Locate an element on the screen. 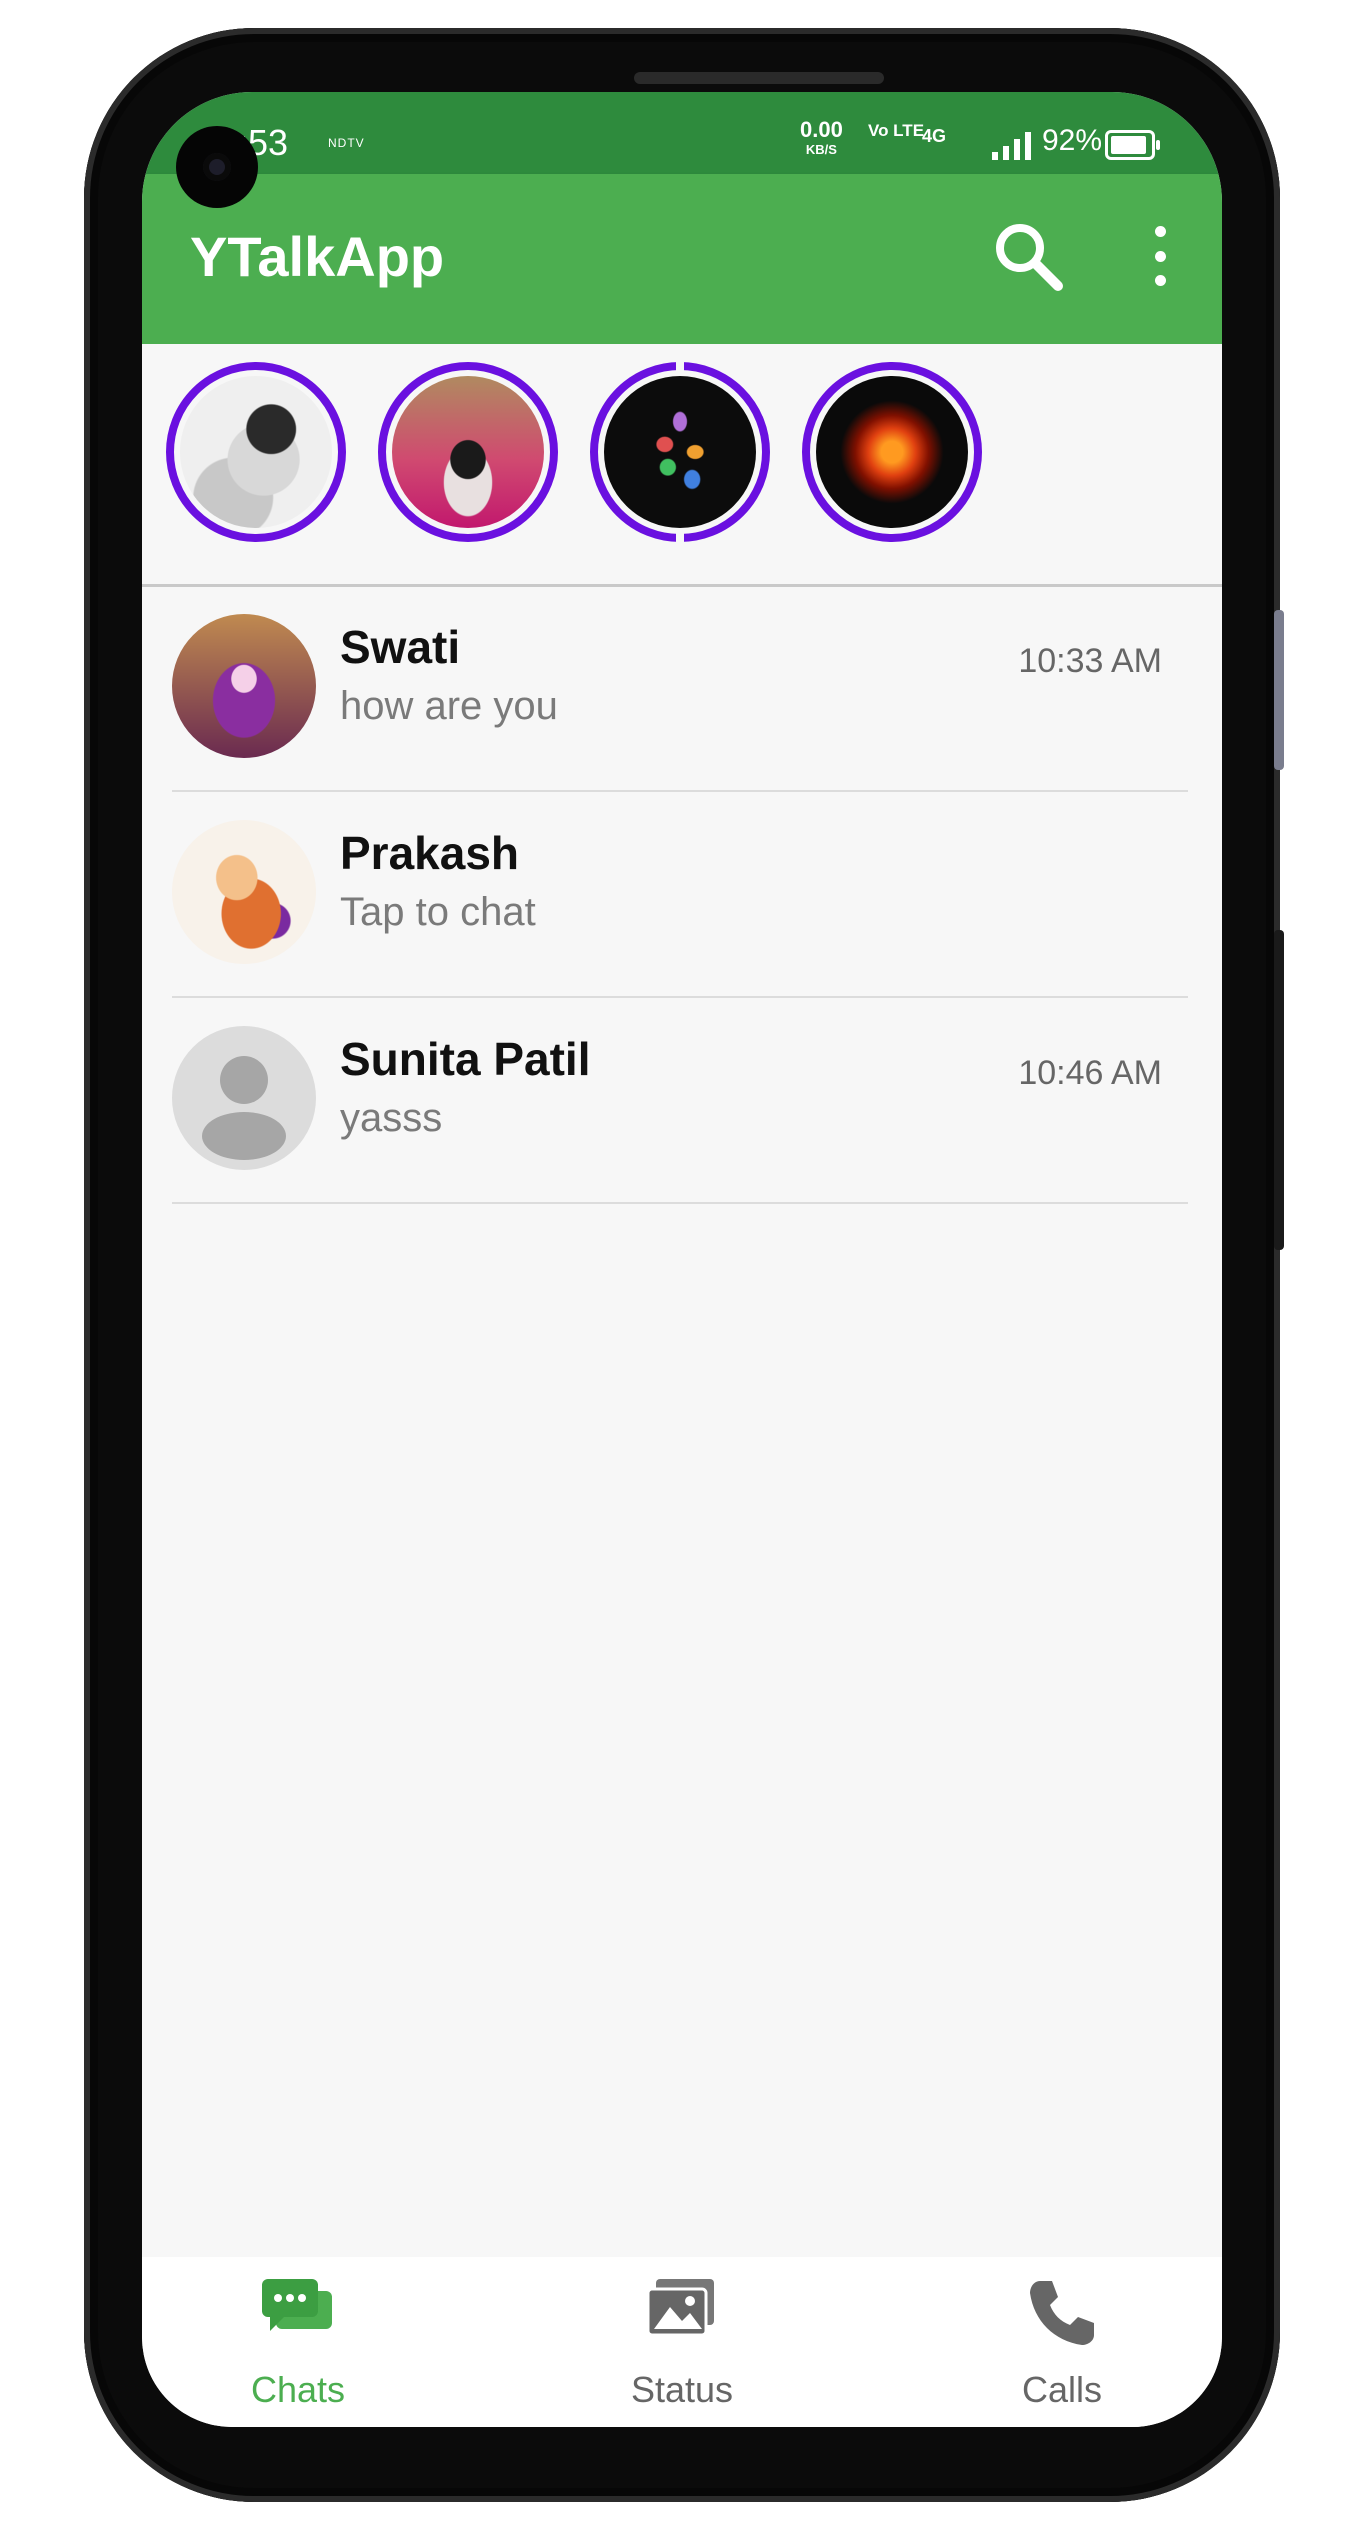 The width and height of the screenshot is (1370, 2534). app-title: YTalkApp is located at coordinates (317, 256).